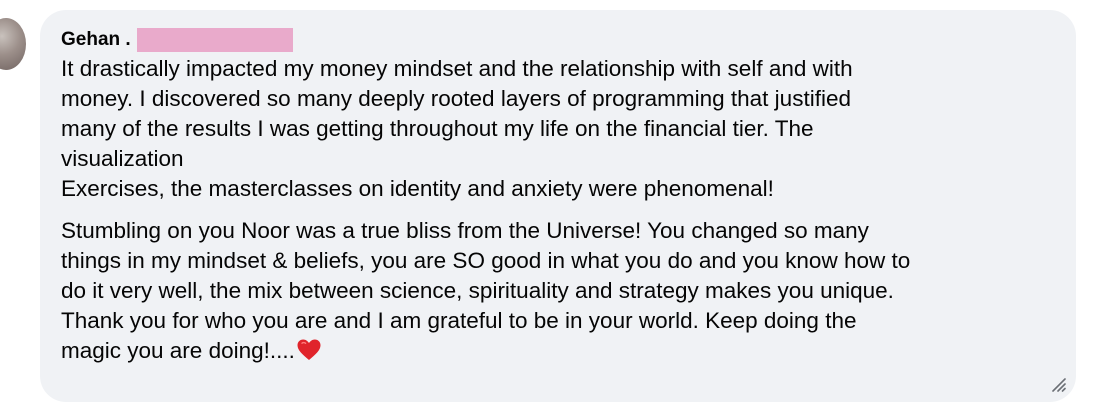  What do you see at coordinates (96, 40) in the screenshot?
I see `author-name: Gehan .` at bounding box center [96, 40].